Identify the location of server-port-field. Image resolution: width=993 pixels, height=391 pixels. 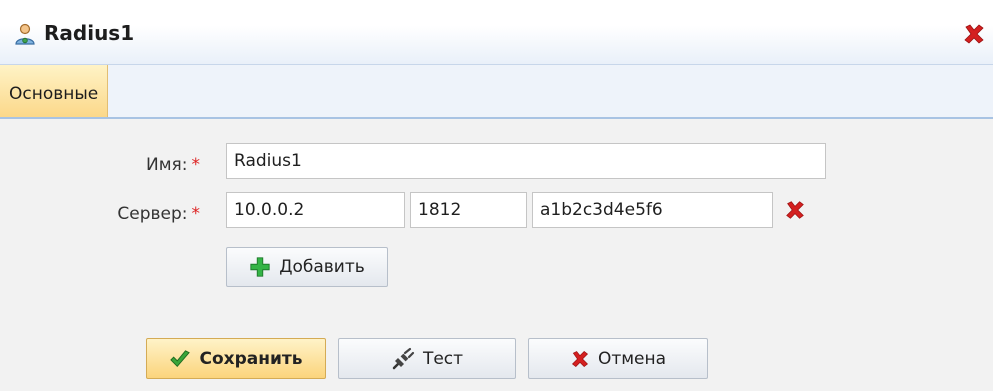
(468, 210).